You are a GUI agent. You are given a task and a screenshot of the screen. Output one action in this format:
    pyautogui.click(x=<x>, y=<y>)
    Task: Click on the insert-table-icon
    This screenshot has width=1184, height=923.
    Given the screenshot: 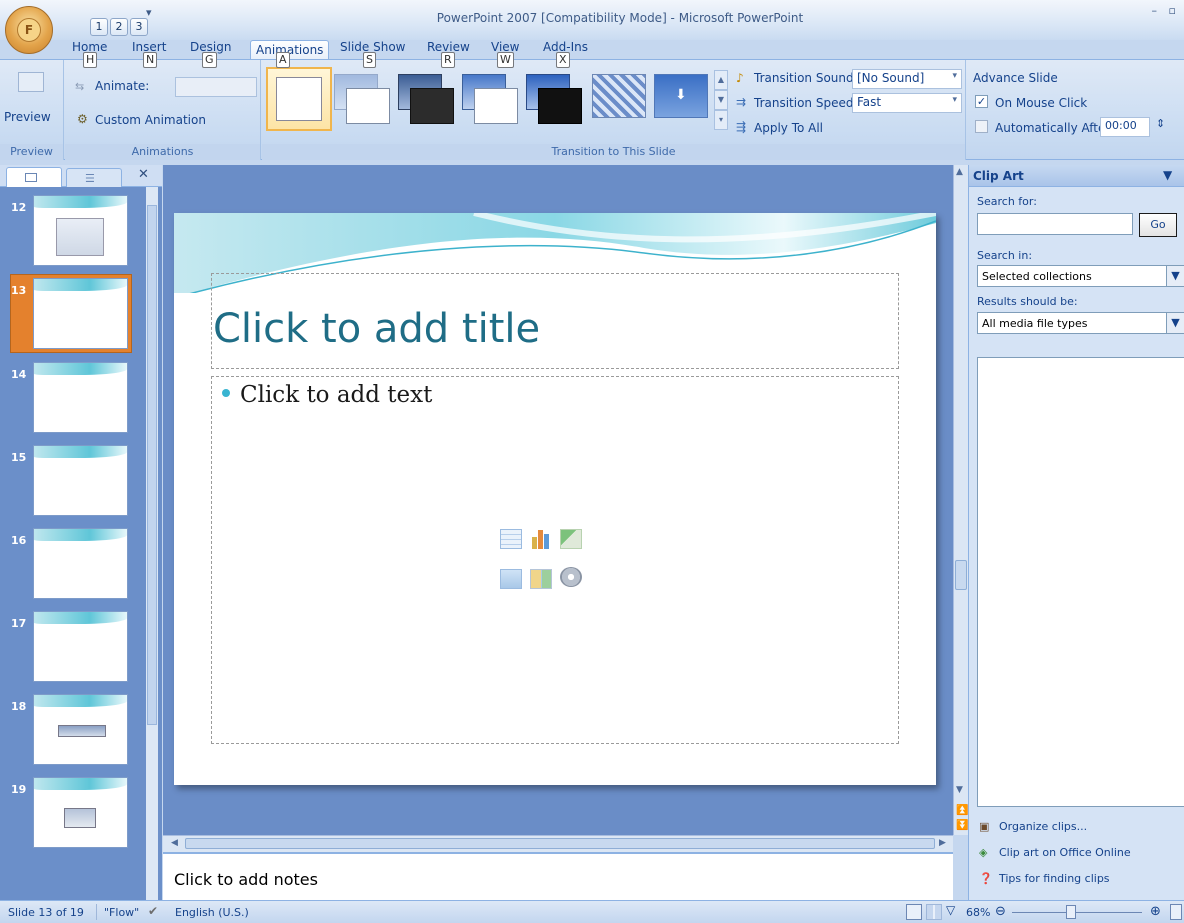 What is the action you would take?
    pyautogui.click(x=511, y=539)
    